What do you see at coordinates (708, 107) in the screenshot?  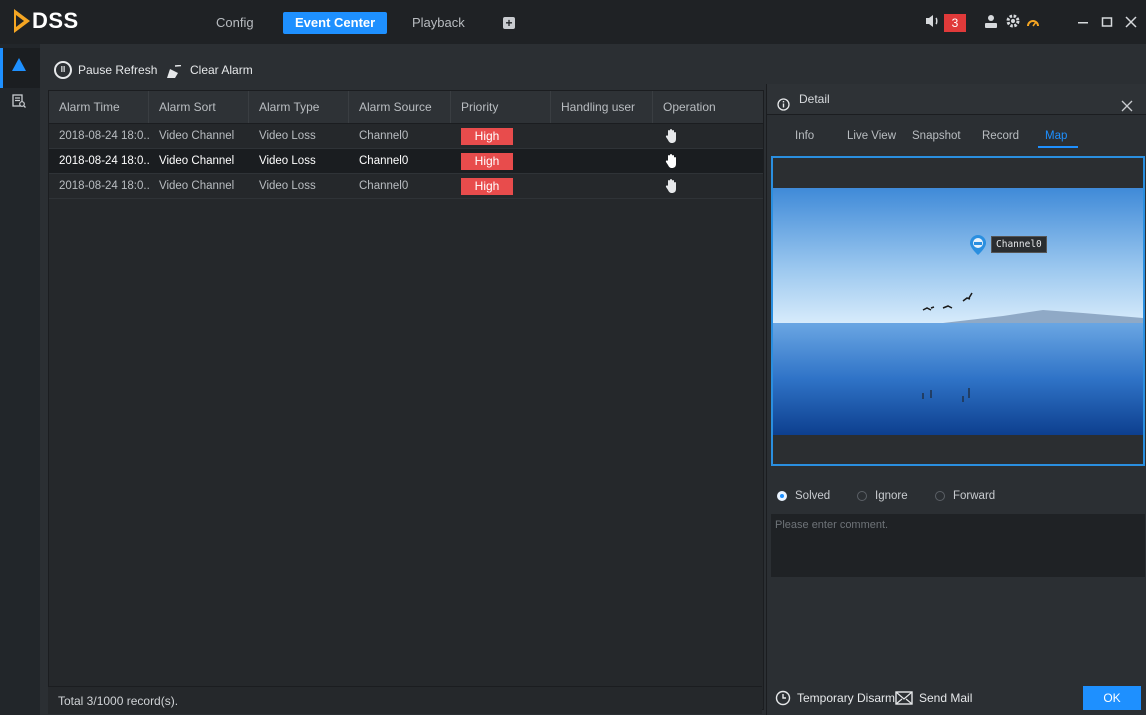 I see `col-operation: Operation` at bounding box center [708, 107].